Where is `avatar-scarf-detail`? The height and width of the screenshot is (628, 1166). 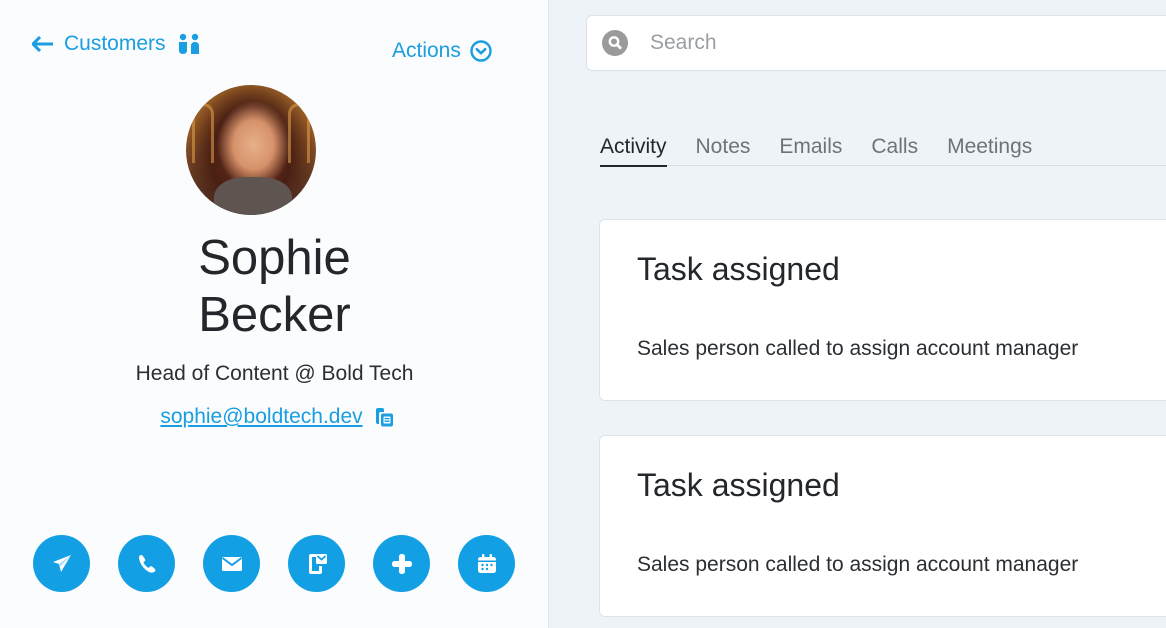 avatar-scarf-detail is located at coordinates (253, 196).